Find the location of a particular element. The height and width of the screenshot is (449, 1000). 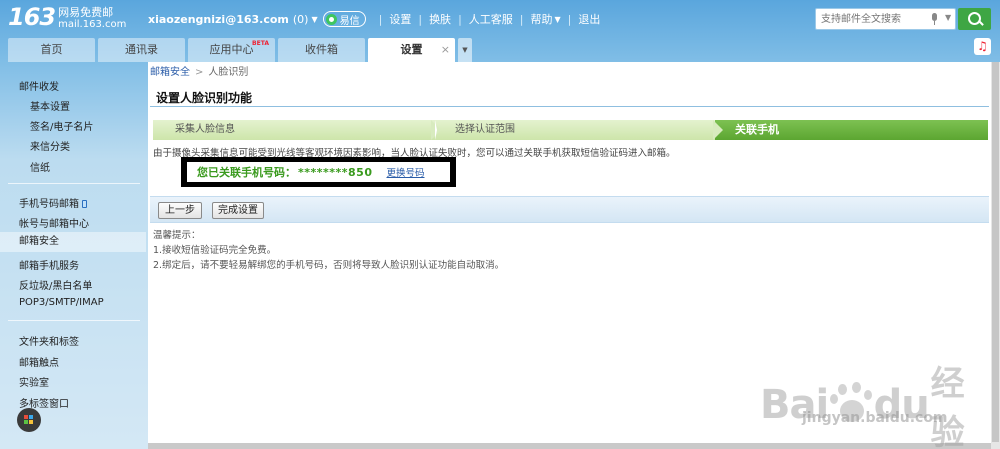

microphone-icon is located at coordinates (935, 19).